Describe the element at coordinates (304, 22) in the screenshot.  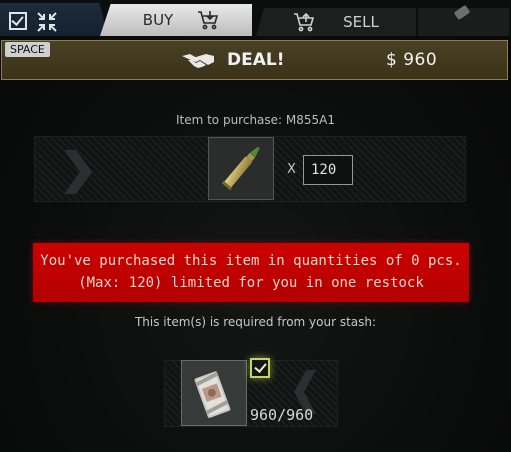
I see `sell-cart-icon` at that location.